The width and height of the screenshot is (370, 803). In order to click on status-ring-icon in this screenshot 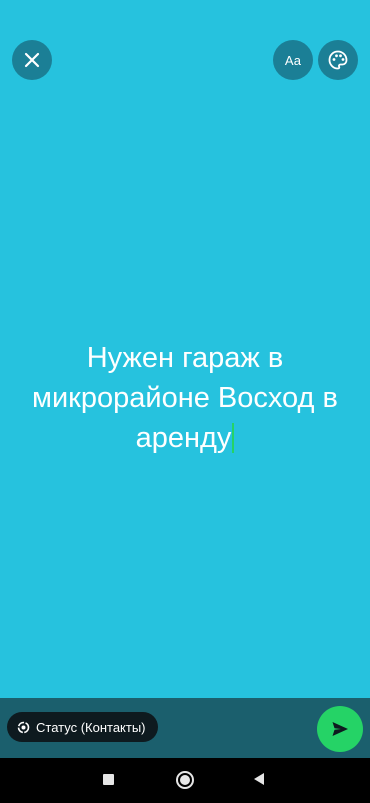, I will do `click(23, 727)`.